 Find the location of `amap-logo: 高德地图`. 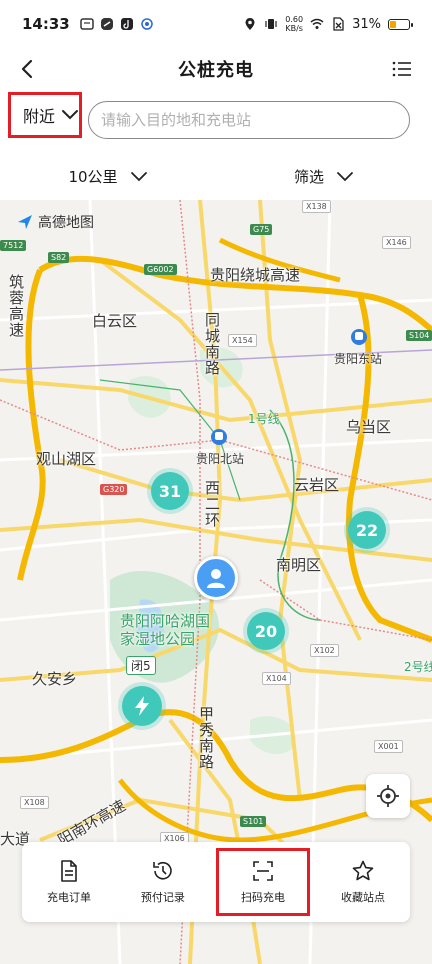

amap-logo: 高德地图 is located at coordinates (55, 222).